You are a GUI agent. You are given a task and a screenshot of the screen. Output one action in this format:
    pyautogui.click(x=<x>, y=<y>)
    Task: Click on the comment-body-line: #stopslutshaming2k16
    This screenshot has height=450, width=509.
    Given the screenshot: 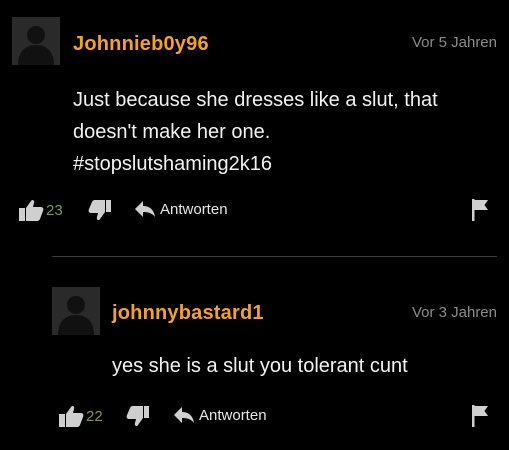 What is the action you would take?
    pyautogui.click(x=173, y=164)
    